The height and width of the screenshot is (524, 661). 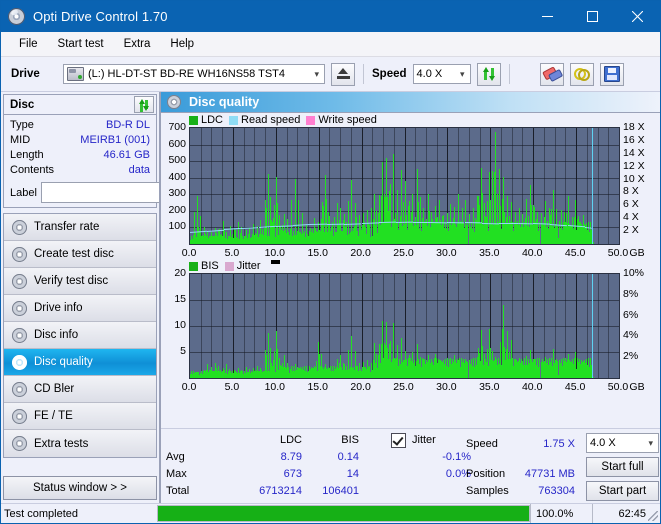 I want to click on legend-label: Write speed, so click(x=347, y=120).